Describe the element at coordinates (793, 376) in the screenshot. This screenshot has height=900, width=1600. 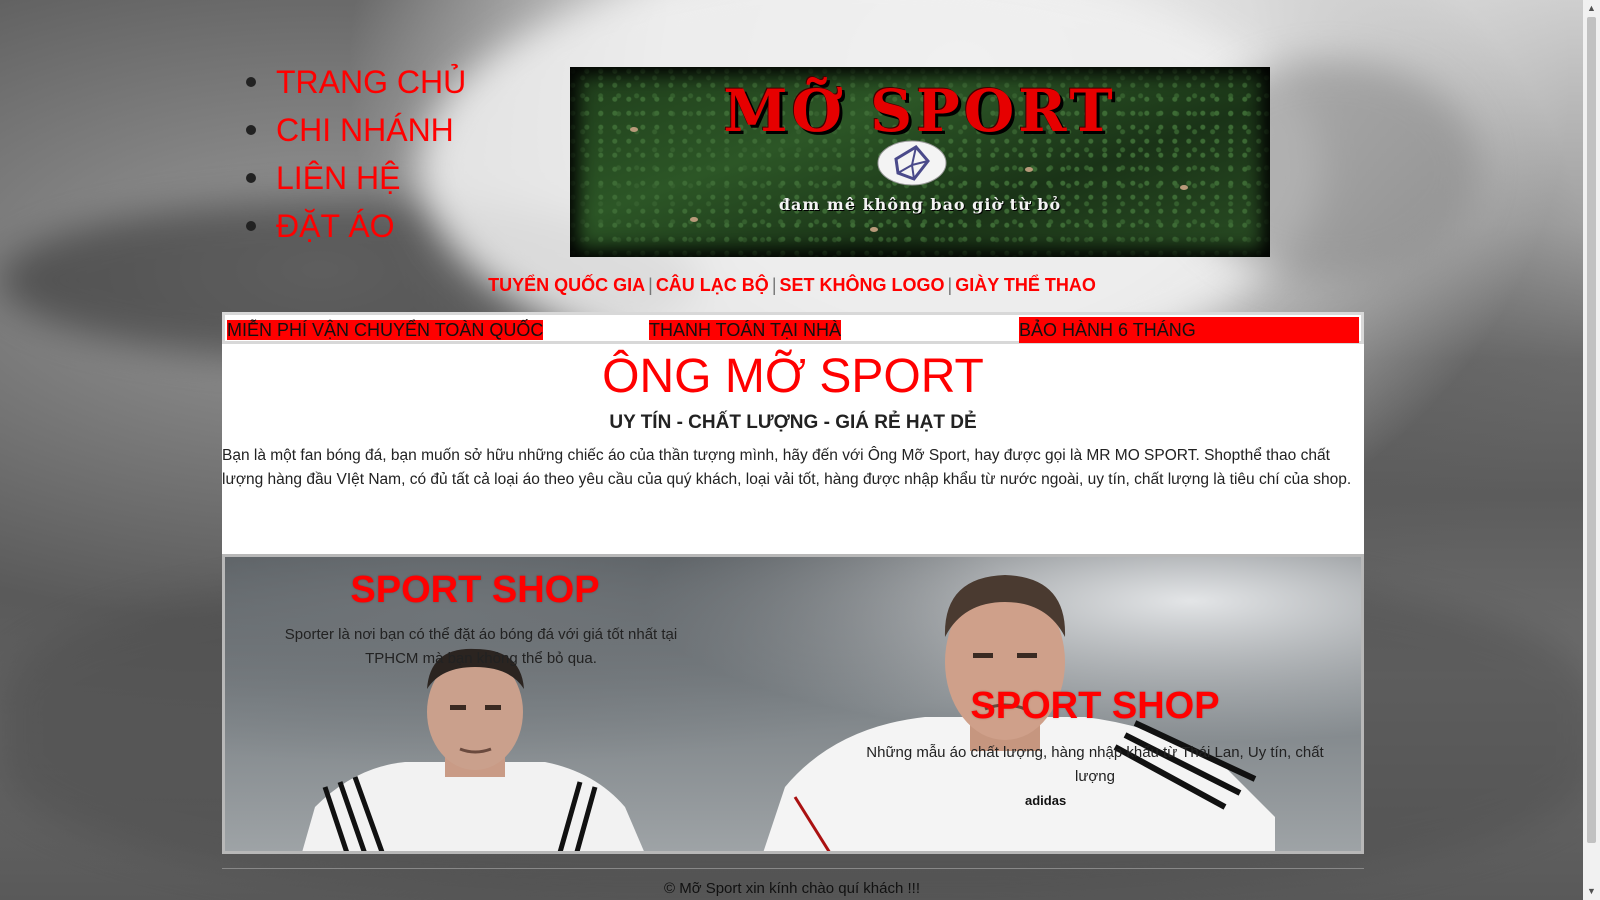
I see `page-title: ÔNG MỠ SPORT` at that location.